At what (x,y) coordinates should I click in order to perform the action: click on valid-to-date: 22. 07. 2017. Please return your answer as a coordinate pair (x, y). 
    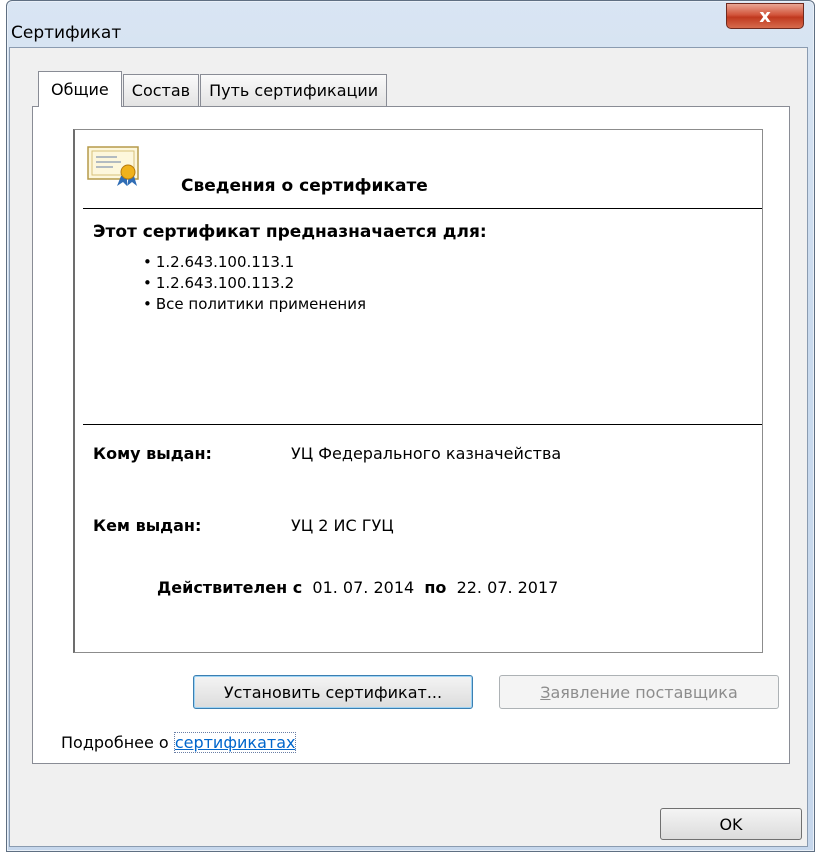
    Looking at the image, I should click on (507, 587).